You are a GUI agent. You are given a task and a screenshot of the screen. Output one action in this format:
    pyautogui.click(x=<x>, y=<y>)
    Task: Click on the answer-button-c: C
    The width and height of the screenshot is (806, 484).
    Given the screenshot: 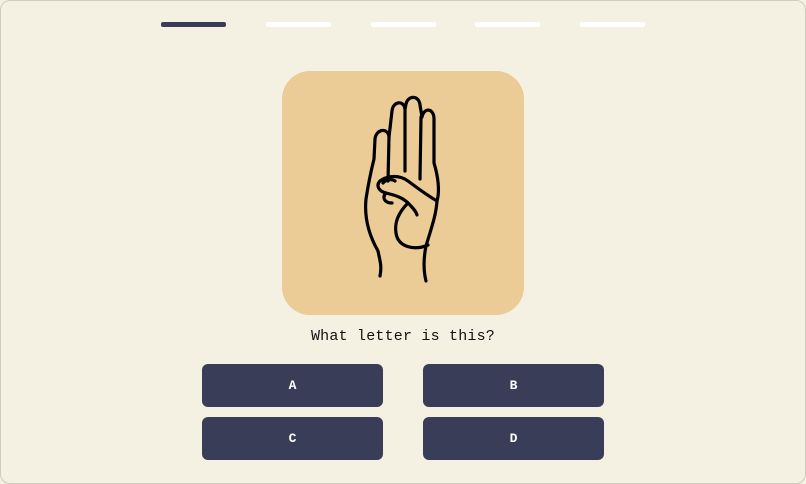 What is the action you would take?
    pyautogui.click(x=292, y=438)
    